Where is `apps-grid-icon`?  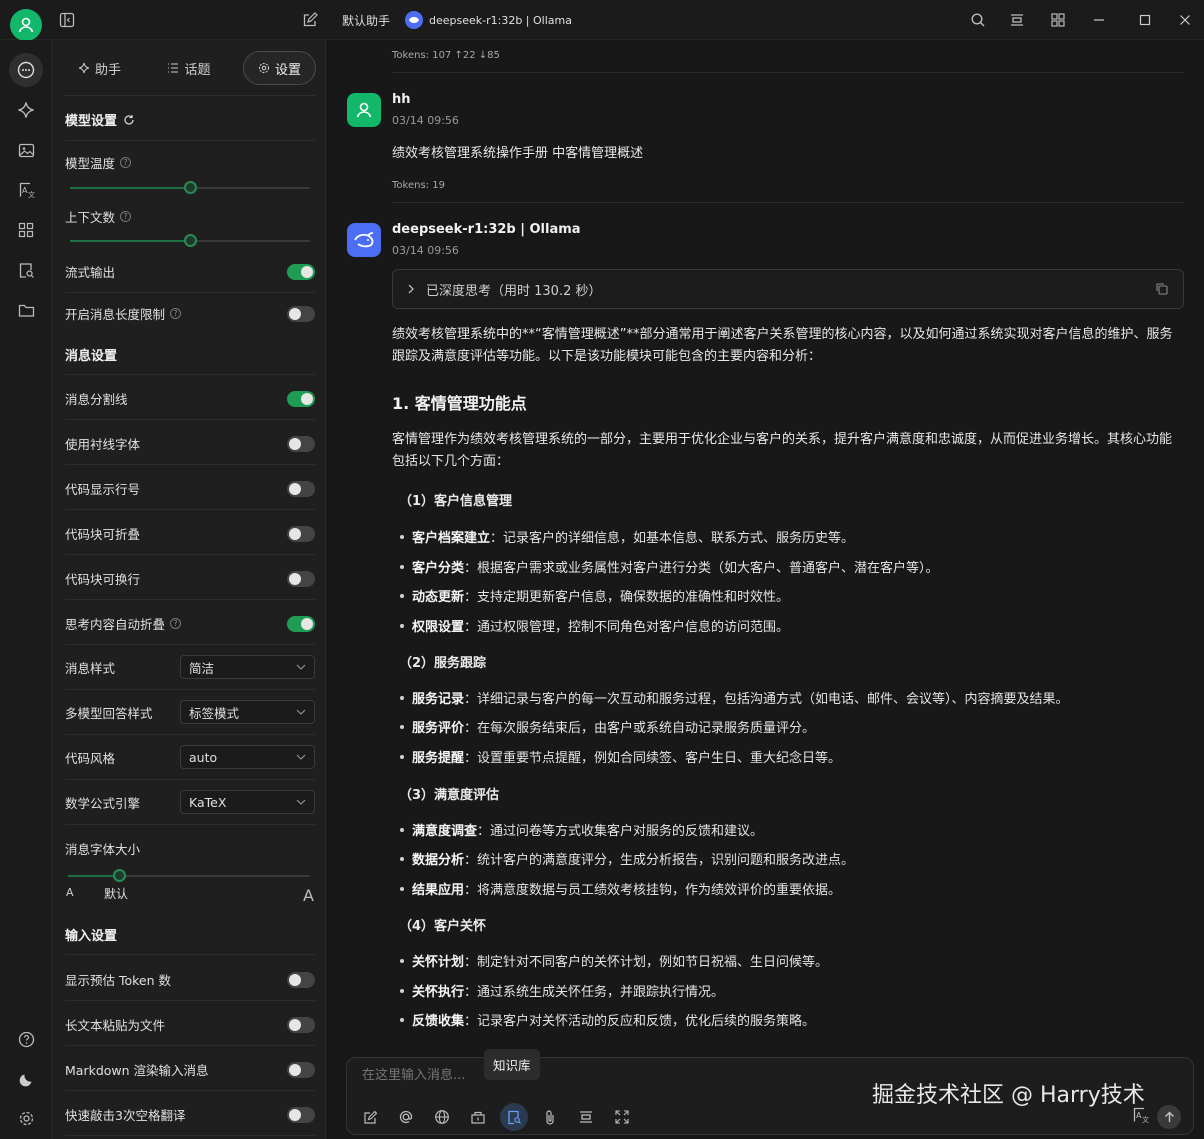 apps-grid-icon is located at coordinates (1058, 20).